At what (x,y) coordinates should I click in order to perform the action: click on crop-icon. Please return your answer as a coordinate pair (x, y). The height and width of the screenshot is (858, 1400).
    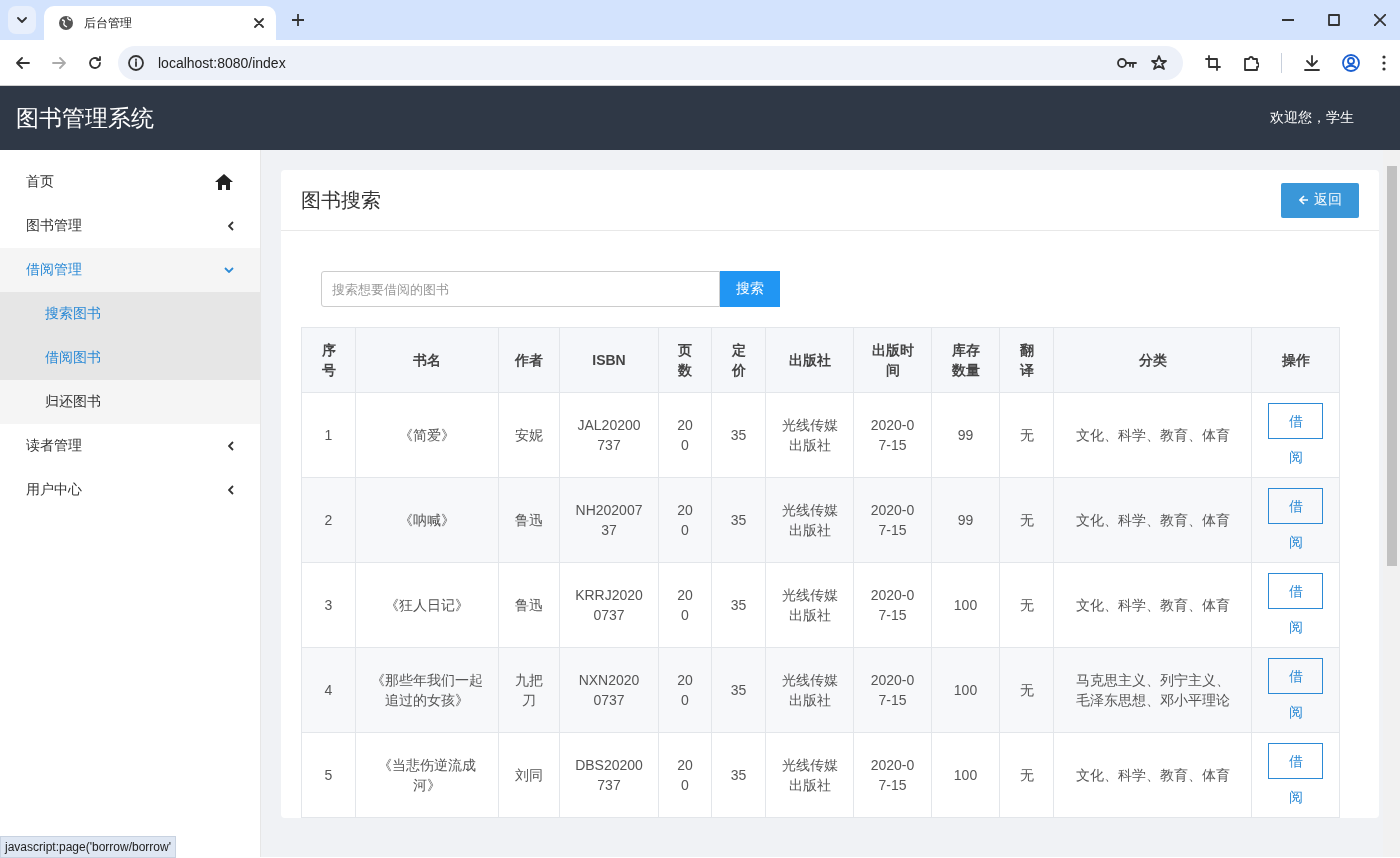
    Looking at the image, I should click on (1213, 62).